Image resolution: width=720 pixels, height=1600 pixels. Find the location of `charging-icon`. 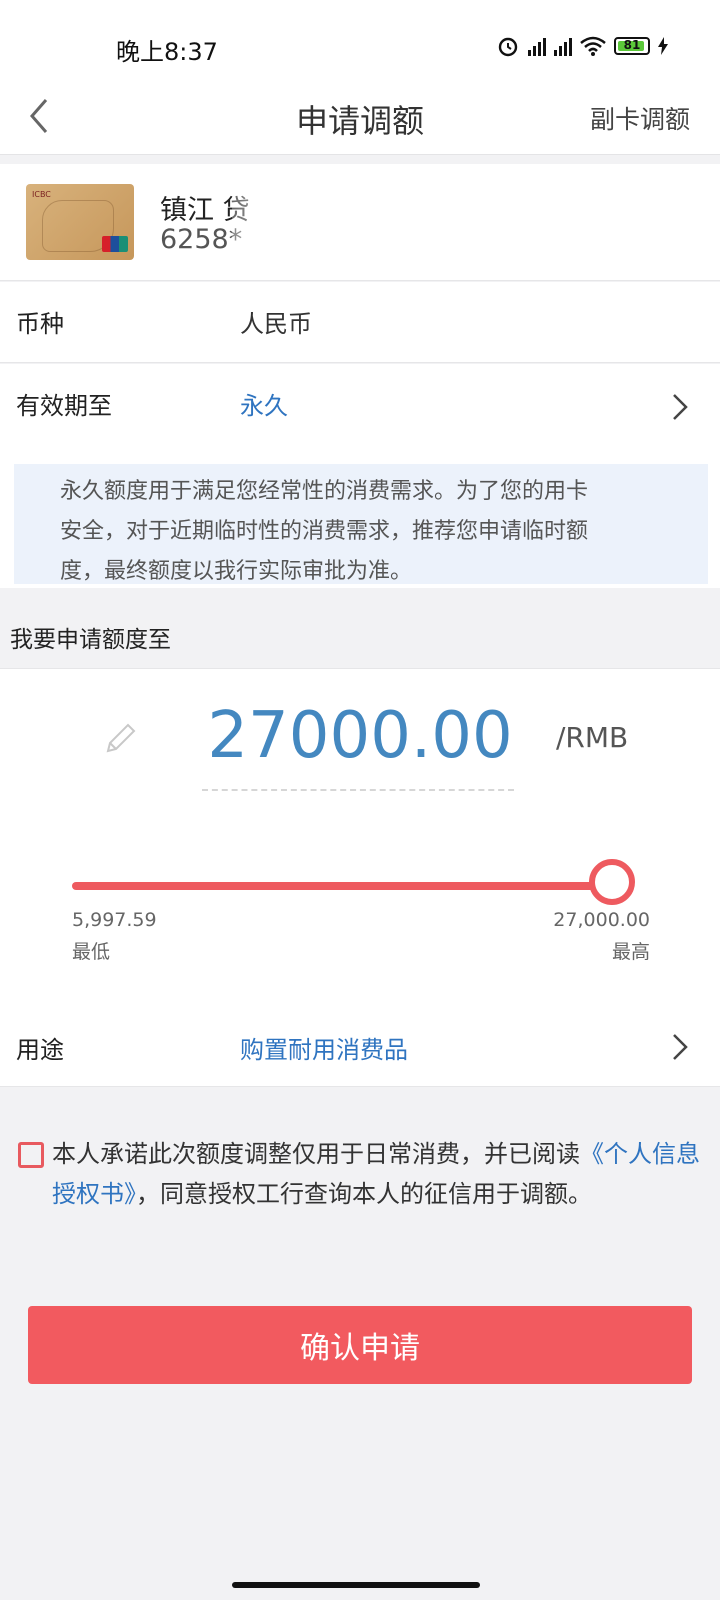

charging-icon is located at coordinates (663, 46).